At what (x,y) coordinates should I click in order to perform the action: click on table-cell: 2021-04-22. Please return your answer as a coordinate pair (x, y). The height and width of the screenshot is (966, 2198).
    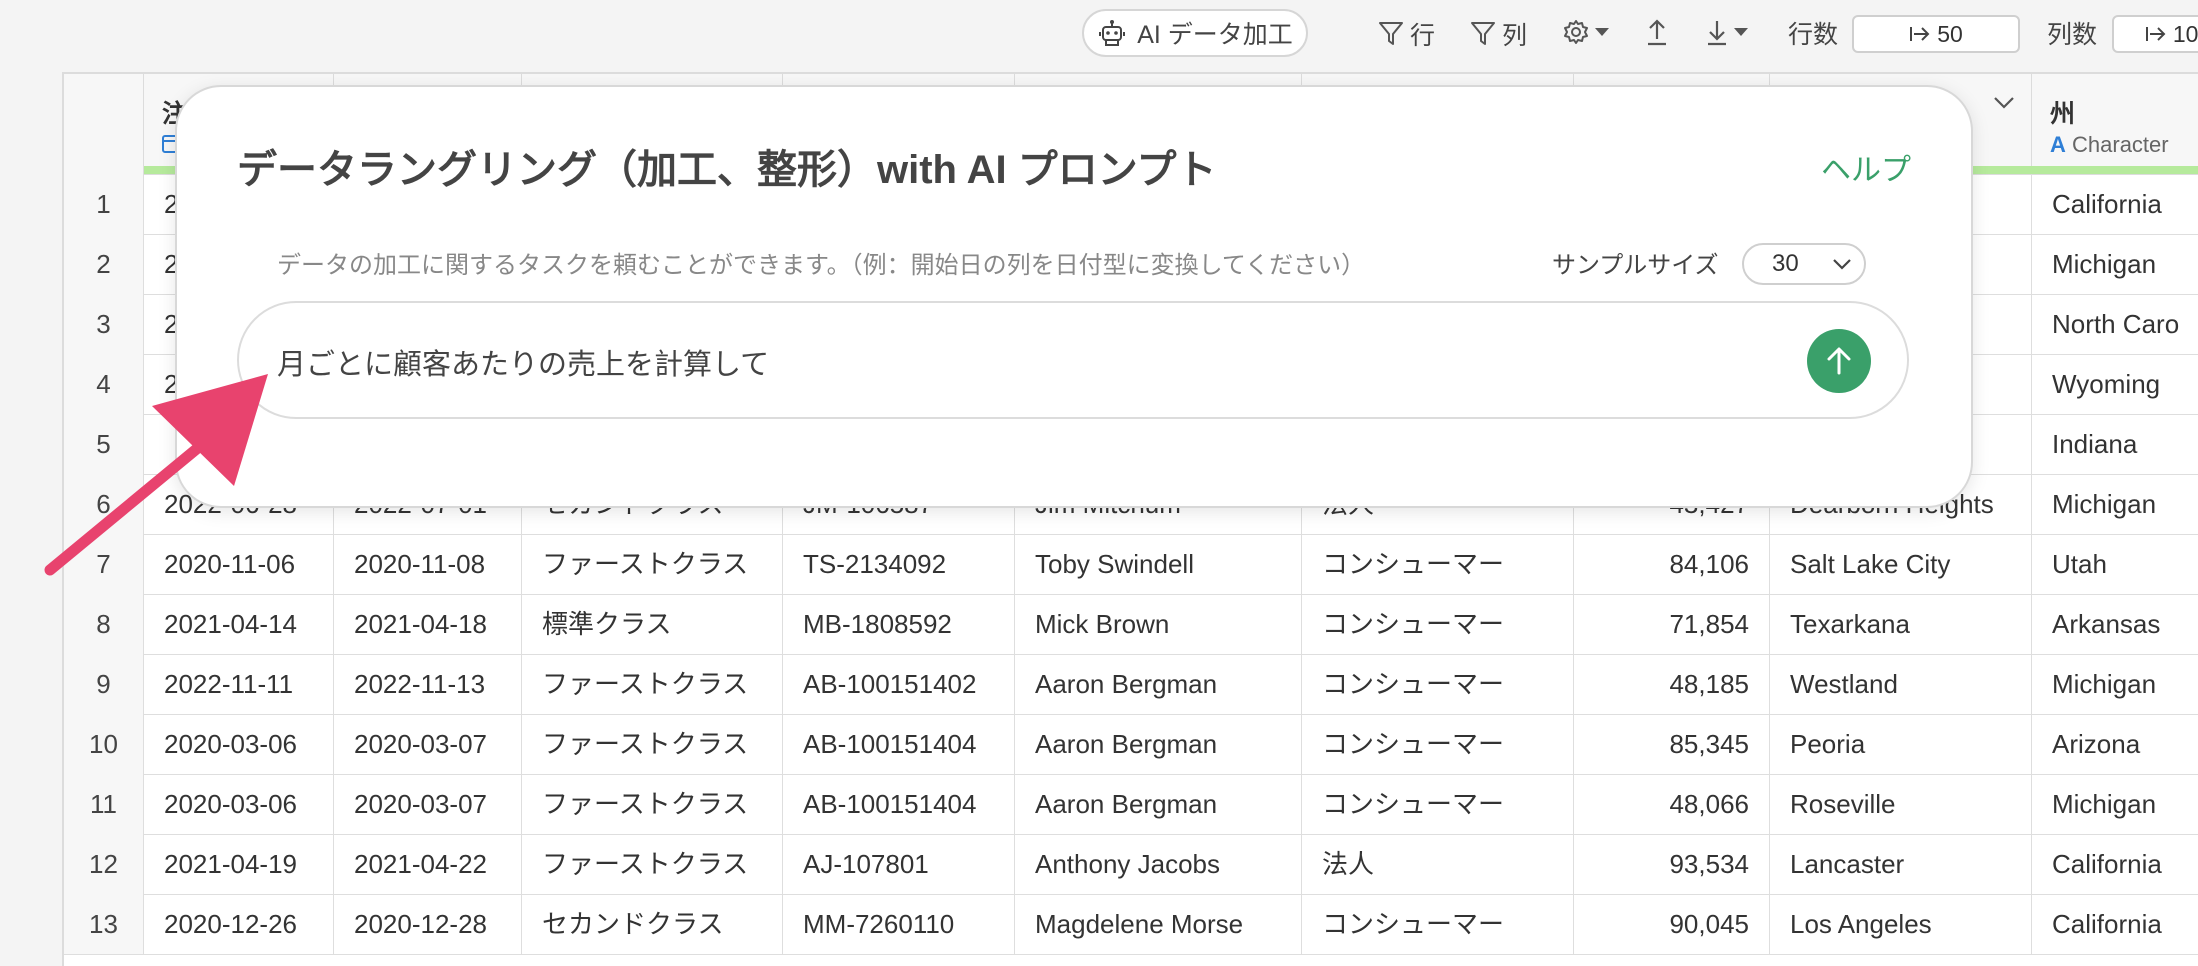
    Looking at the image, I should click on (428, 864).